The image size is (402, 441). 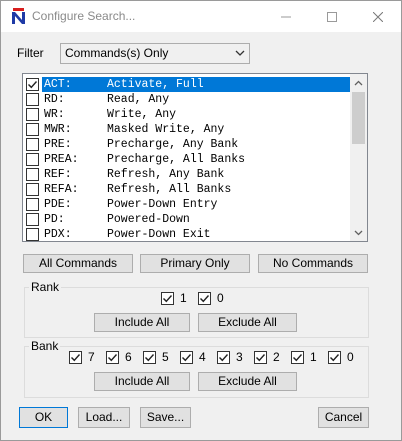 What do you see at coordinates (276, 357) in the screenshot?
I see `checkbox-label: 2` at bounding box center [276, 357].